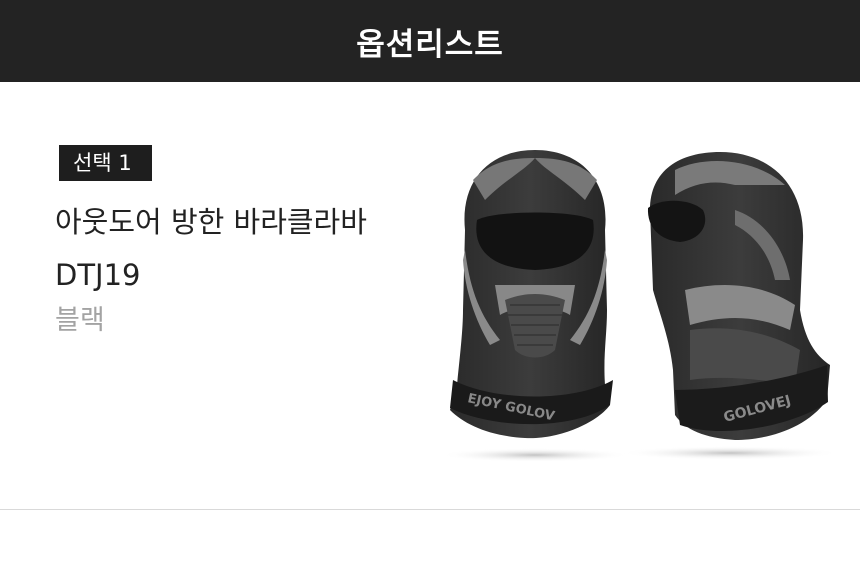 The height and width of the screenshot is (577, 860). I want to click on product-name: 아웃도어 방한 바라클라바 DTJ19, so click(211, 248).